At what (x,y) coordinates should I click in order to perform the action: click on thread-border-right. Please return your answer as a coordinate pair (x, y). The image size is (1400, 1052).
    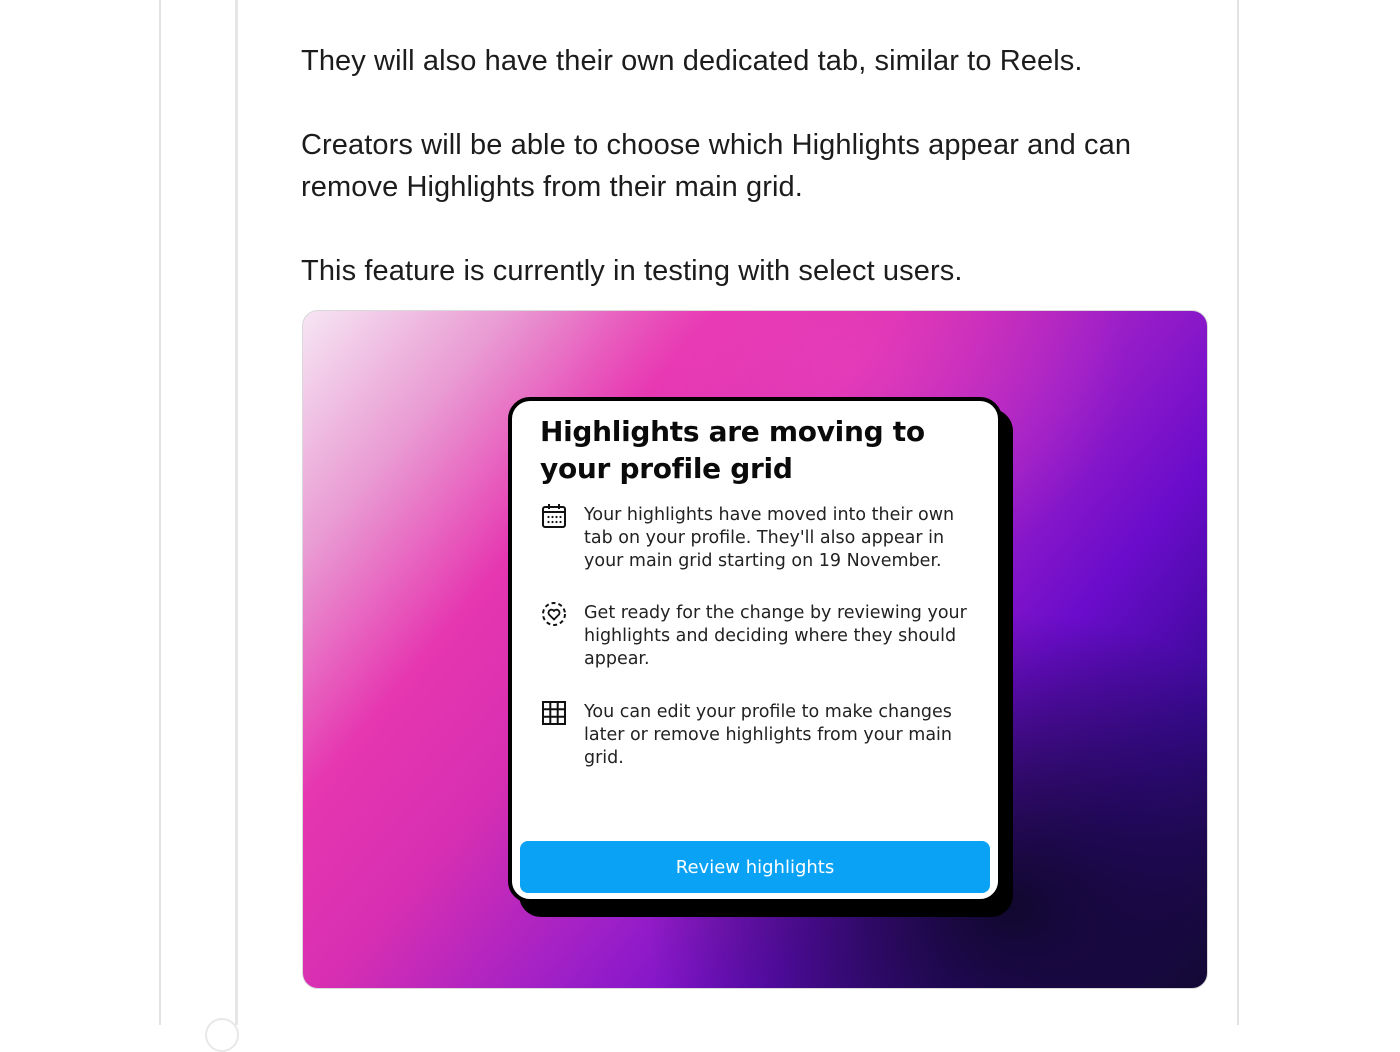
    Looking at the image, I should click on (1238, 512).